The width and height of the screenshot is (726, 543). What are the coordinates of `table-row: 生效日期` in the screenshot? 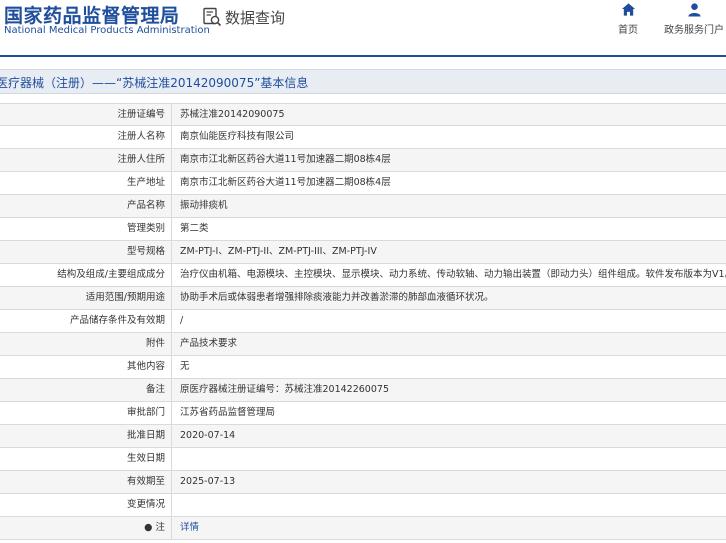 It's located at (363, 459).